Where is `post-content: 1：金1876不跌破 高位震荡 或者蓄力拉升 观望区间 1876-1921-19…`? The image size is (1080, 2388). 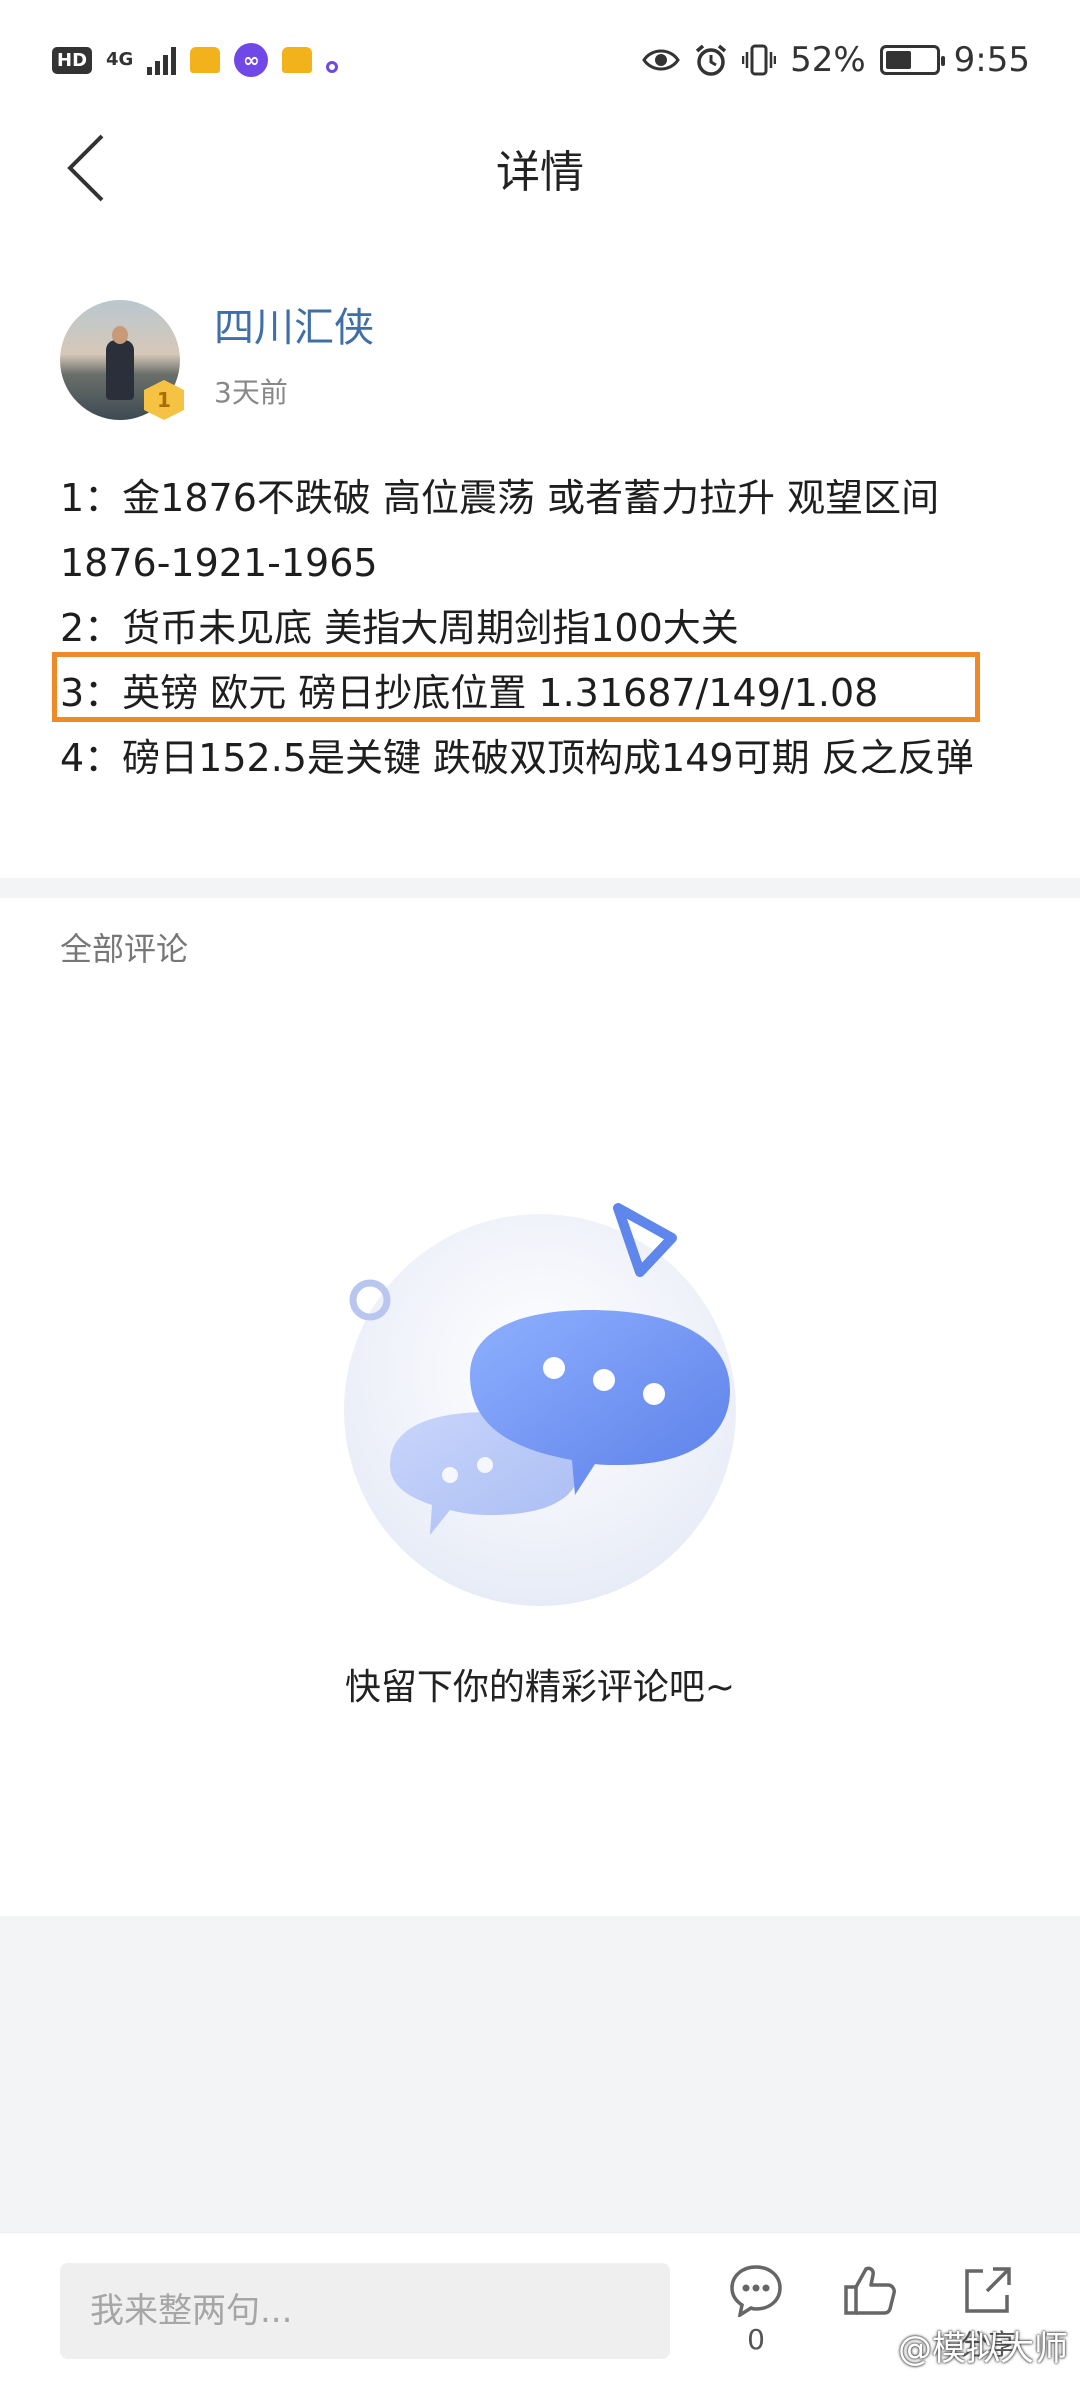
post-content: 1：金1876不跌破 高位震荡 或者蓄力拉升 观望区间 1876-1921-19… is located at coordinates (540, 628).